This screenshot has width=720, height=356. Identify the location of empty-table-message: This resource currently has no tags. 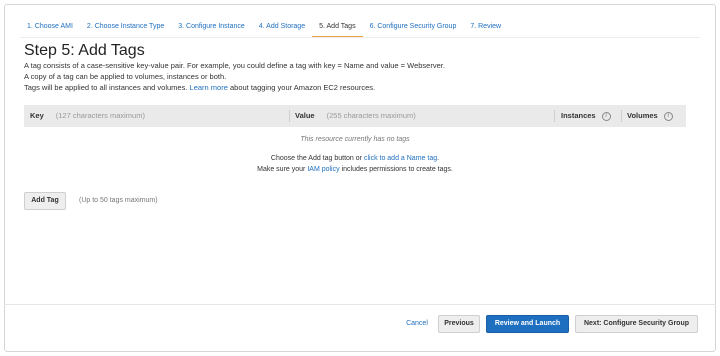
(355, 139).